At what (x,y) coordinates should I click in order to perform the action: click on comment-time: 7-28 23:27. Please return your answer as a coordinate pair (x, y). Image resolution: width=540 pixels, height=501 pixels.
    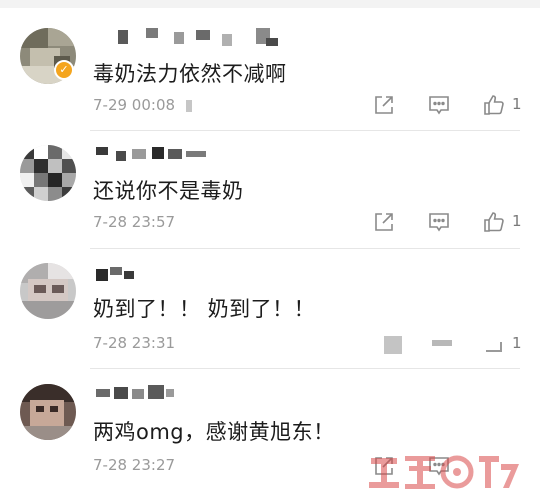
    Looking at the image, I should click on (134, 465).